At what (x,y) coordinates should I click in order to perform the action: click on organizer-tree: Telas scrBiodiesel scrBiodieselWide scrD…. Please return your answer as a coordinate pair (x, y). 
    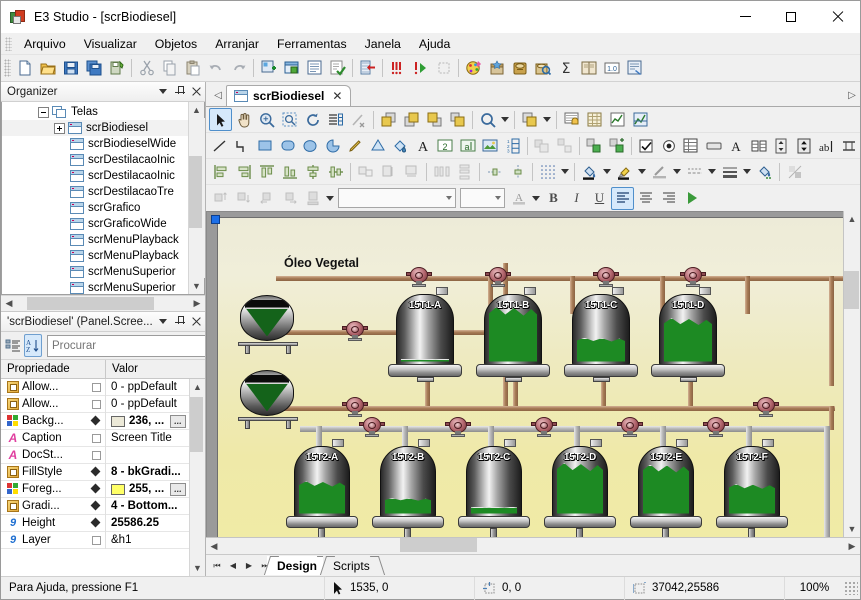
    Looking at the image, I should click on (95, 198).